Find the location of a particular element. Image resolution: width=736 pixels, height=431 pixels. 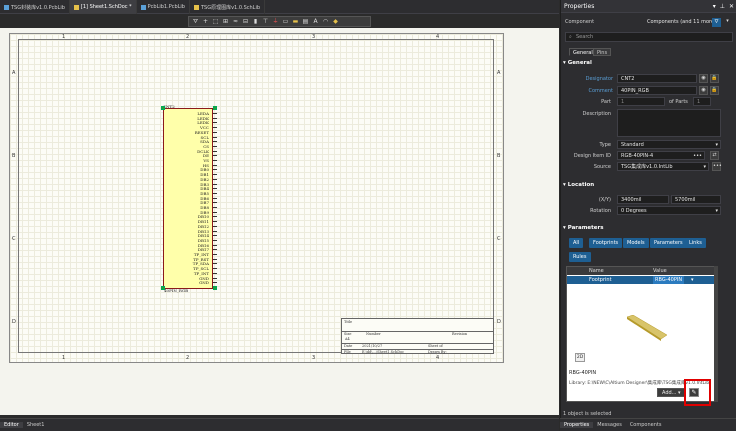

search-input: ⌕ Search is located at coordinates (649, 37).